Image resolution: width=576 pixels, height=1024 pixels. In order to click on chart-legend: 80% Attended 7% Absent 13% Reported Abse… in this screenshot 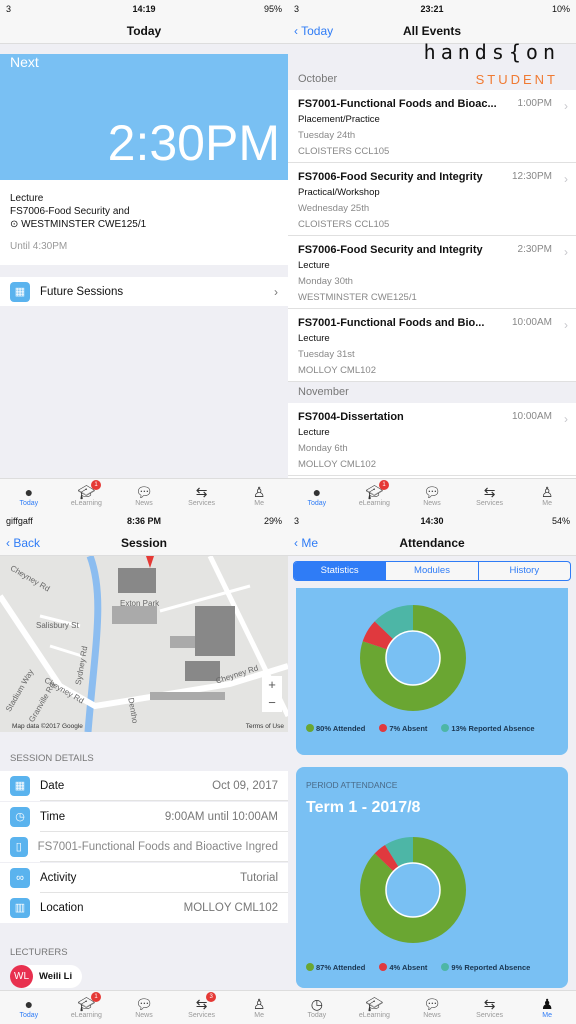, I will do `click(437, 728)`.